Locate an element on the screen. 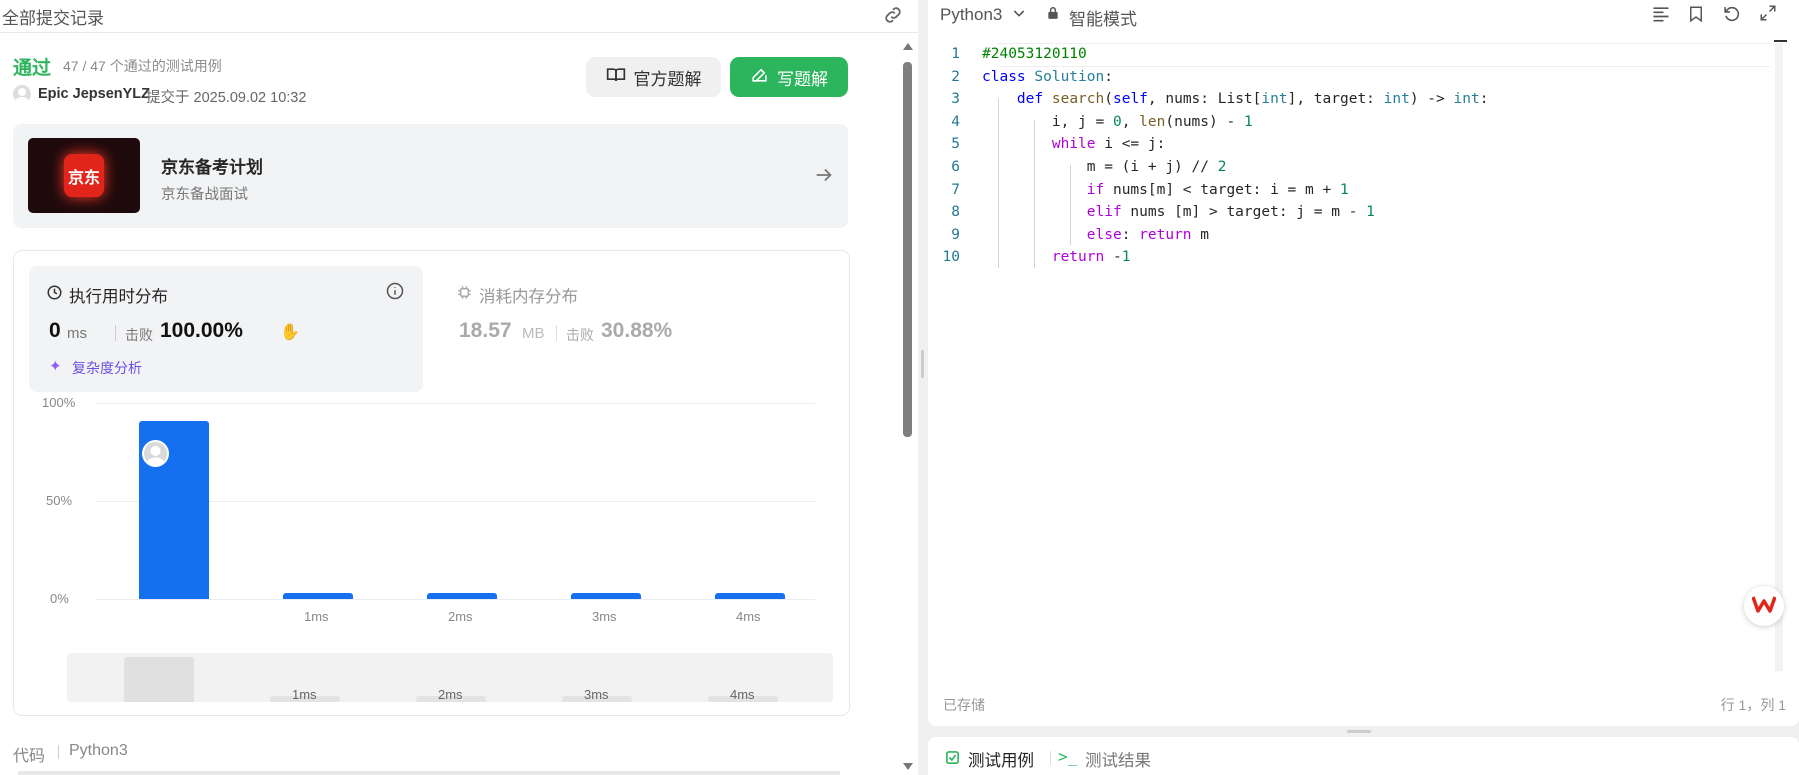  smart-mode: 智能模式 is located at coordinates (1103, 17).